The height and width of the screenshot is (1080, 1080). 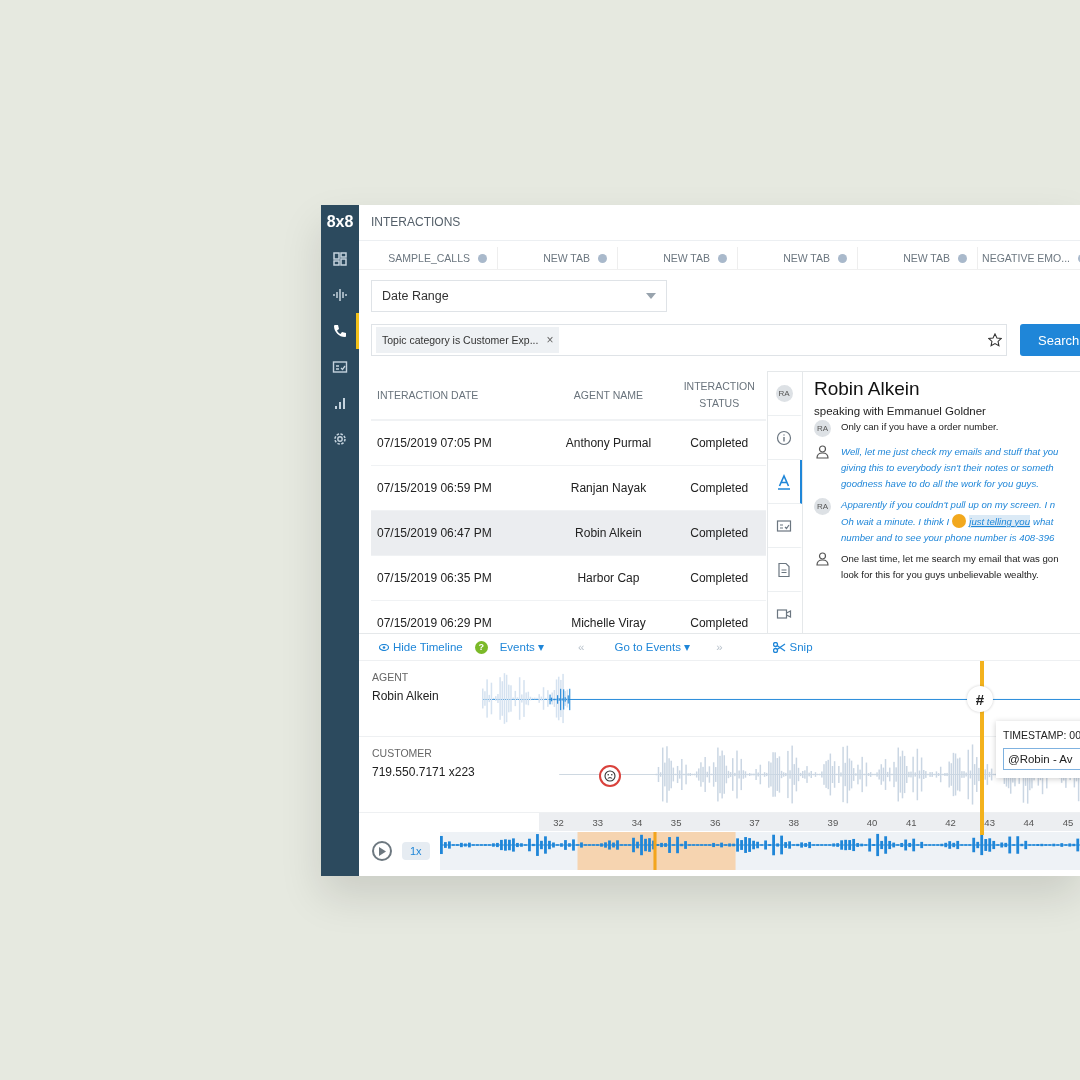 I want to click on filter-field: Topic category is Customer Exp... ×, so click(x=689, y=340).